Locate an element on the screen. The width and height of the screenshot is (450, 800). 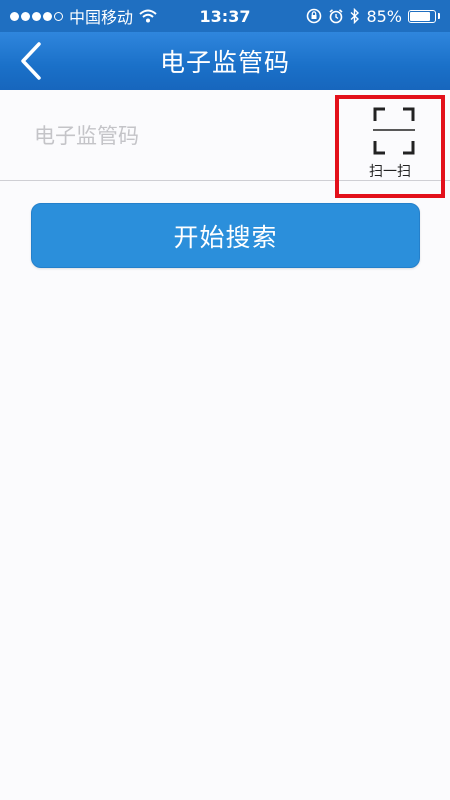
wifi-icon is located at coordinates (148, 16).